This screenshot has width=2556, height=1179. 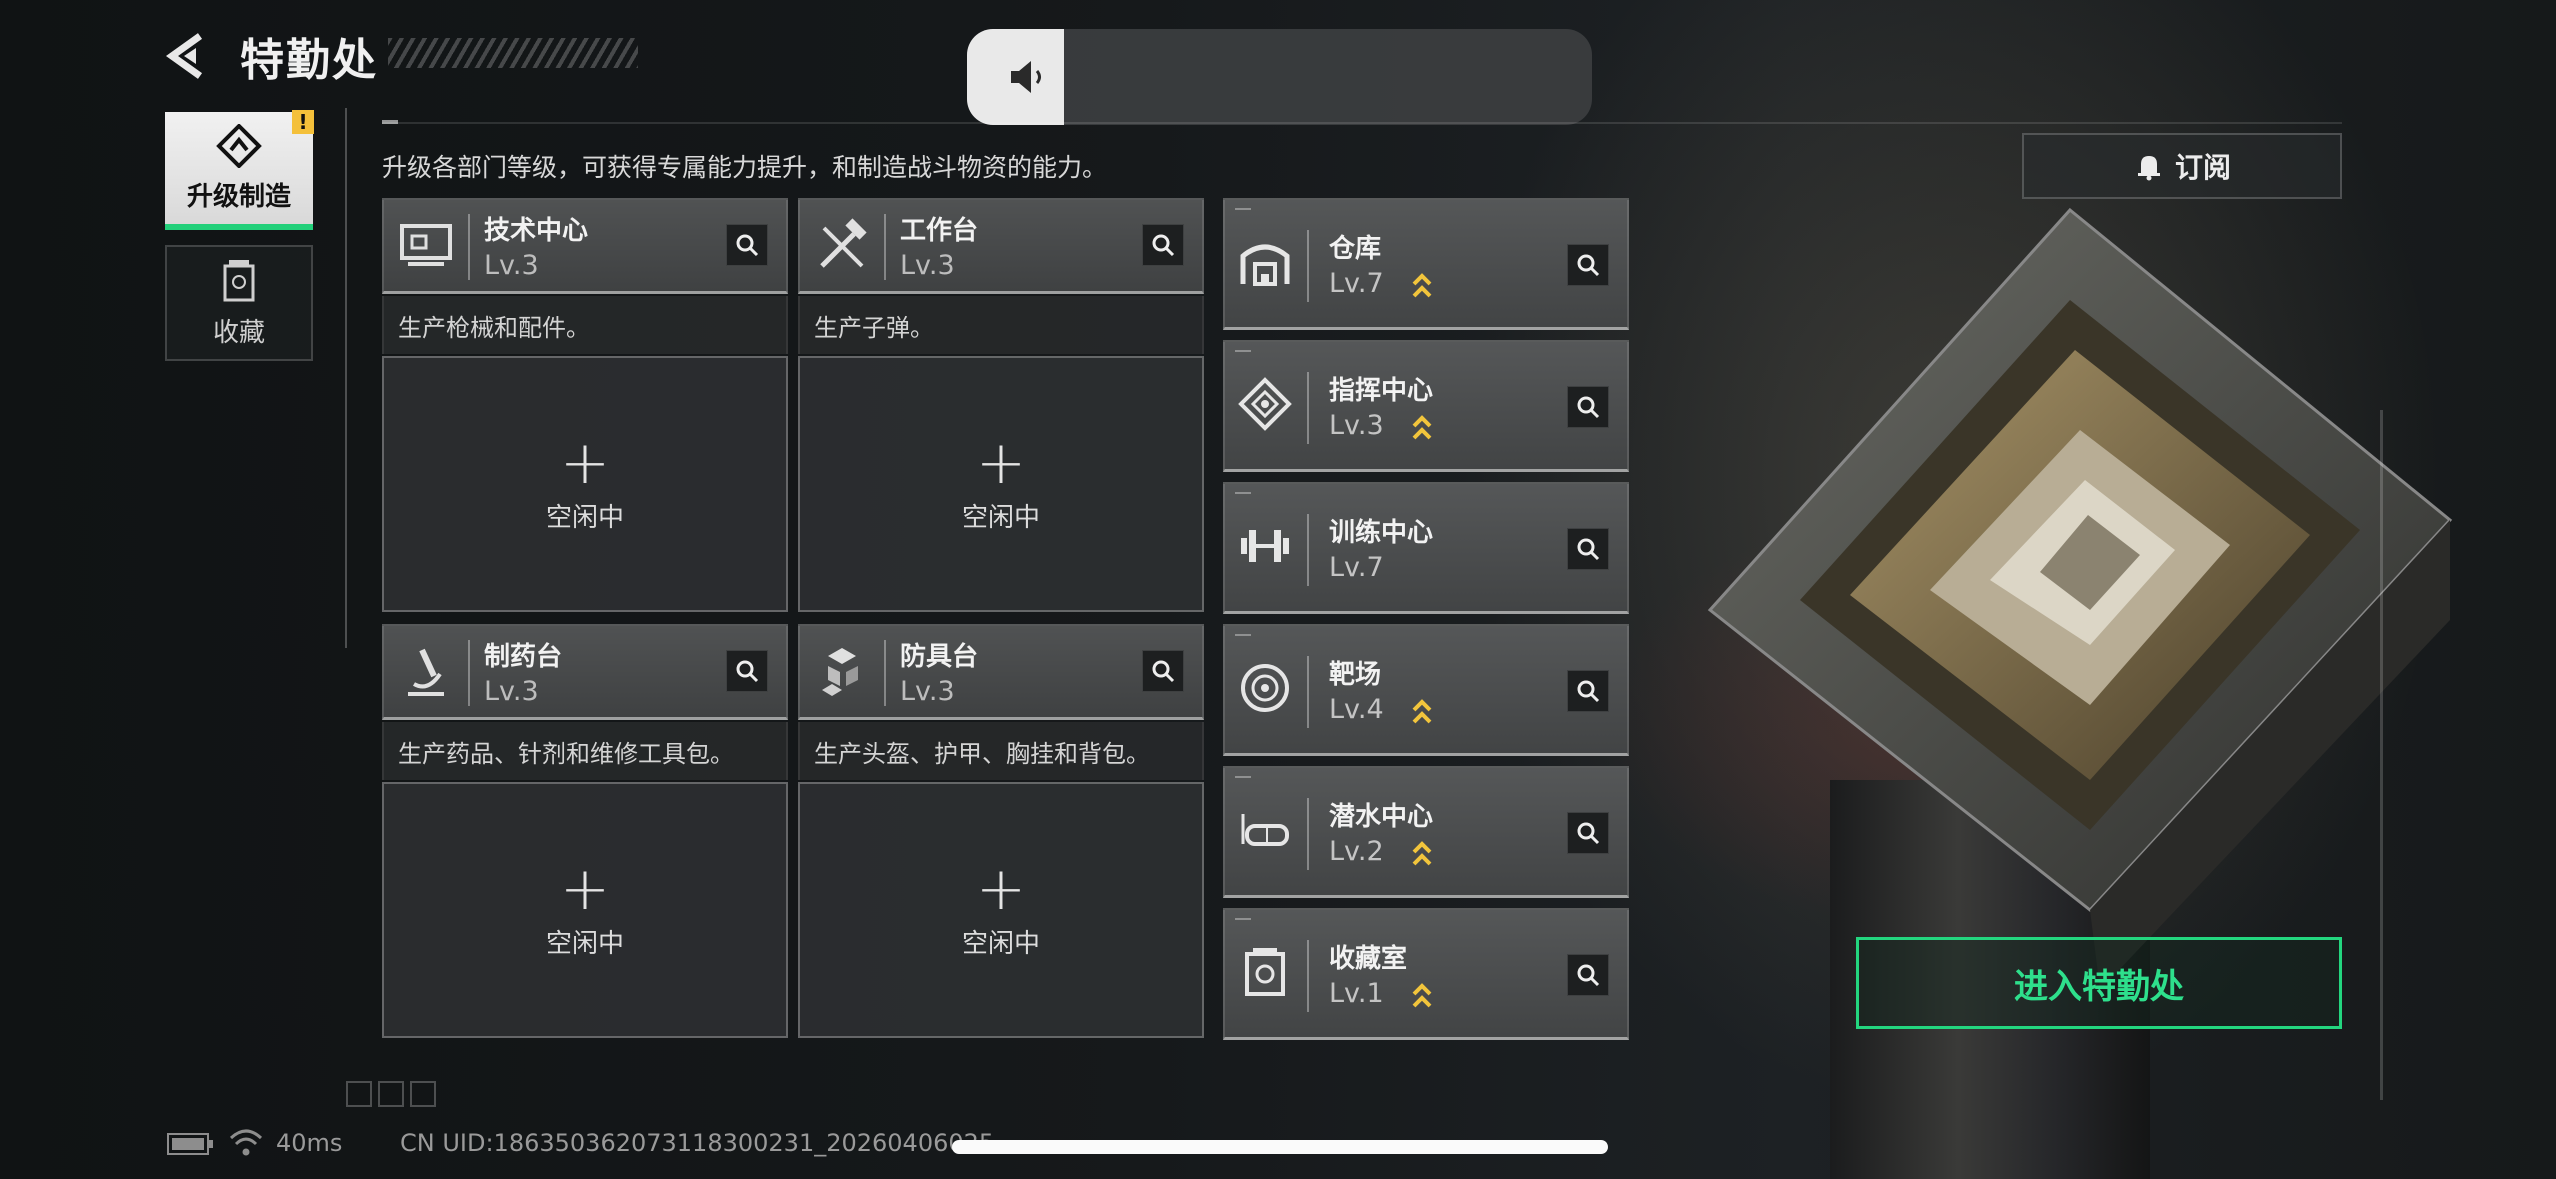 I want to click on card-header: 制药台 Lv.3, so click(x=585, y=672).